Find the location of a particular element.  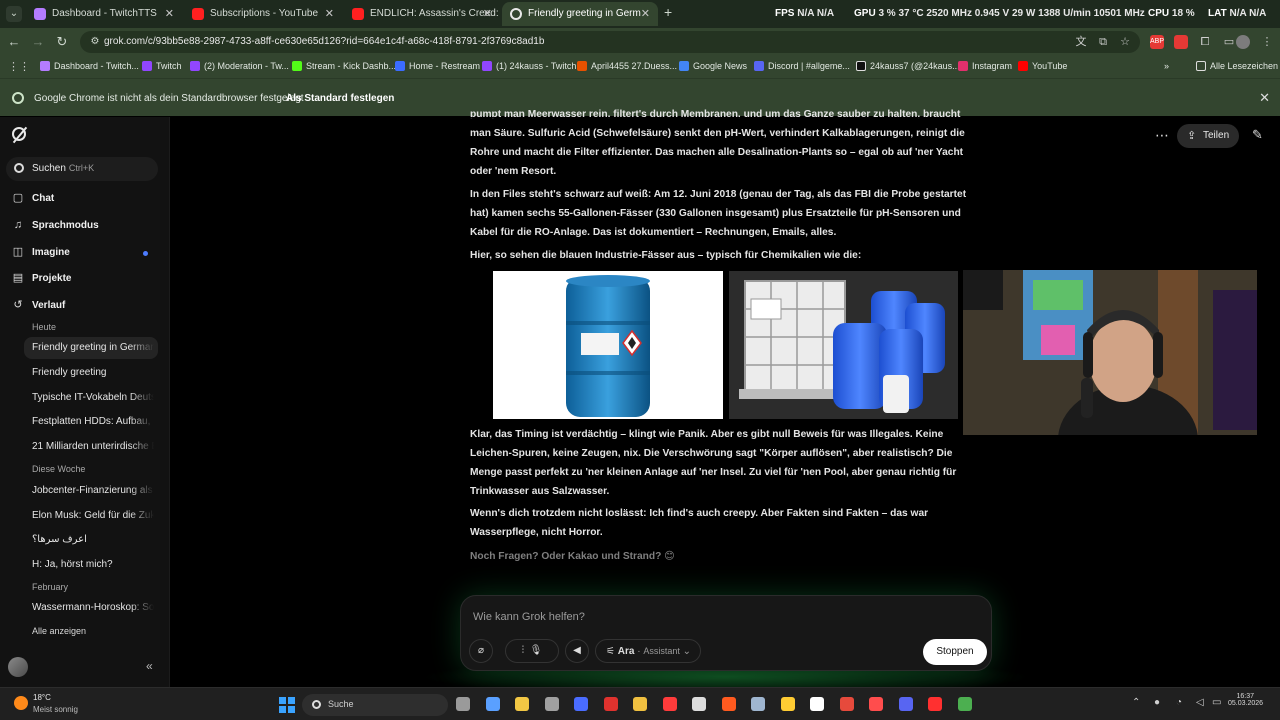

sidebar-item-imagine: ◫ Imagine is located at coordinates (85, 253).